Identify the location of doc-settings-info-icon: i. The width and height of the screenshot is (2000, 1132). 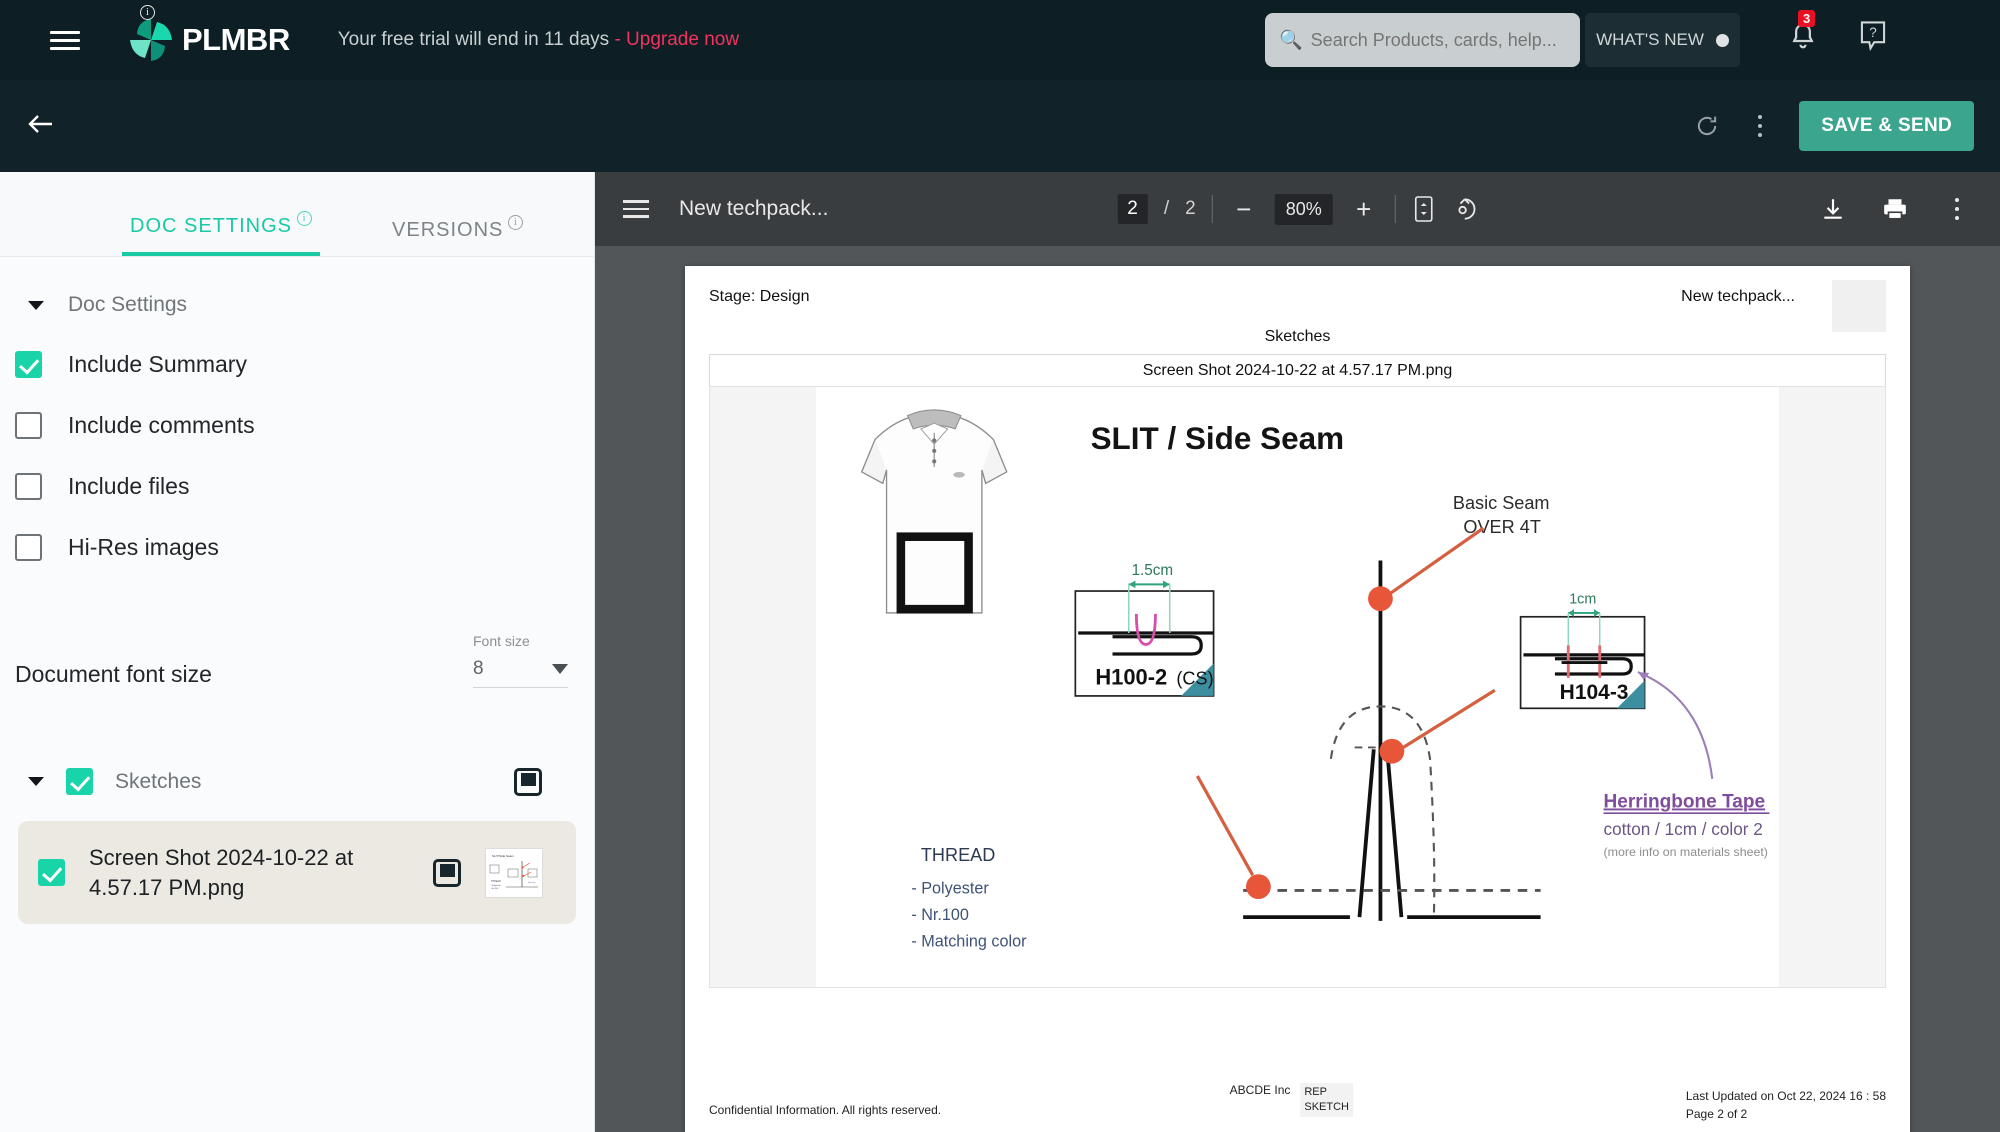
(305, 218).